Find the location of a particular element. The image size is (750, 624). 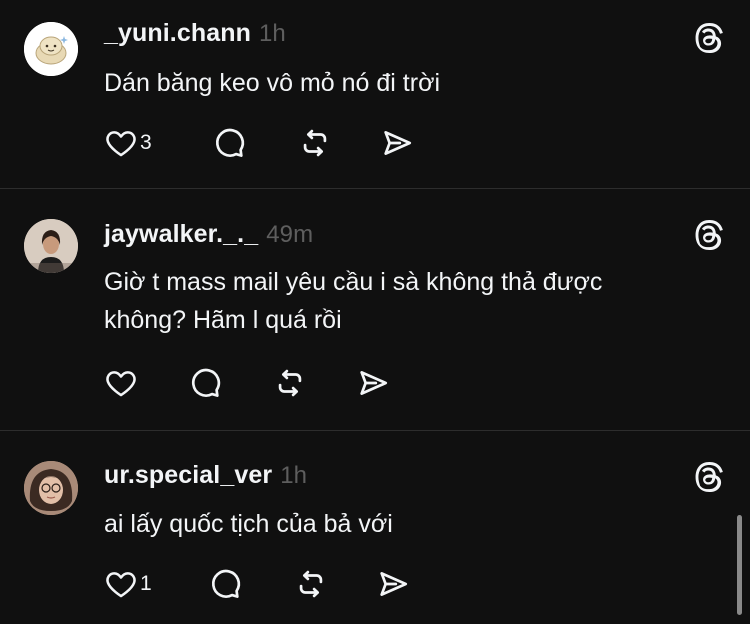

username: jaywalker._._ 49m is located at coordinates (208, 234).